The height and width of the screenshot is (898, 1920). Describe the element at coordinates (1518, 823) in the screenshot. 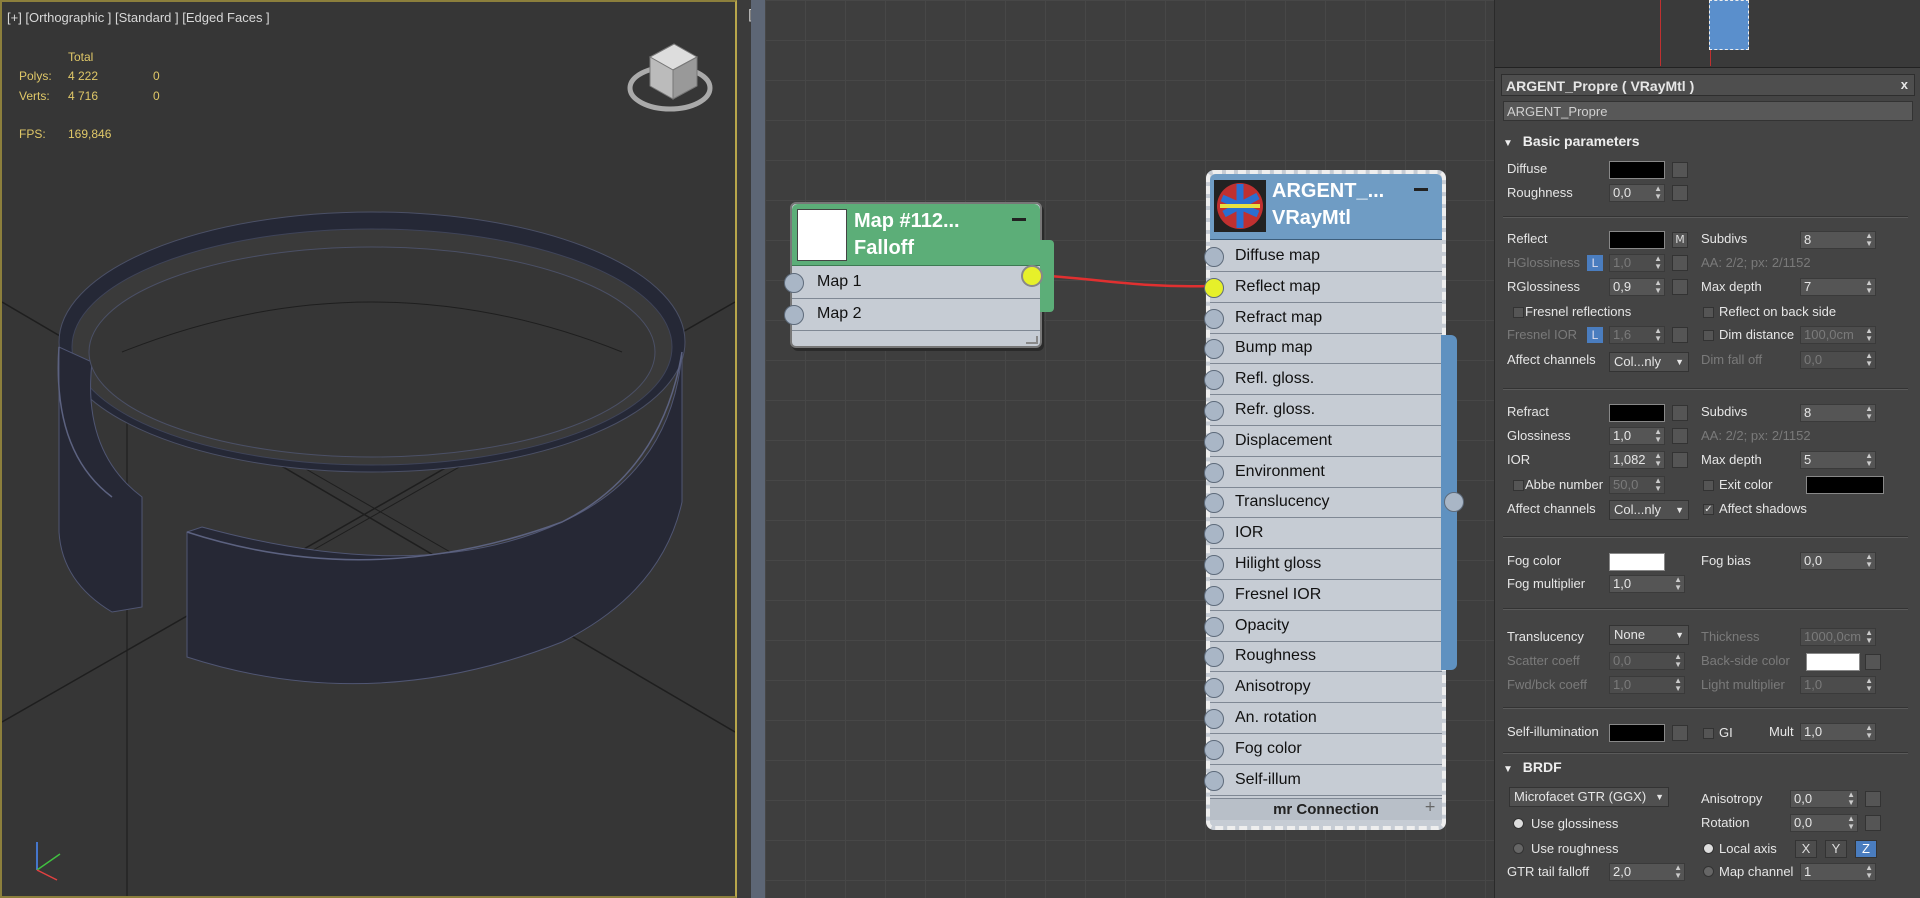

I see `use-glossiness-radio` at that location.